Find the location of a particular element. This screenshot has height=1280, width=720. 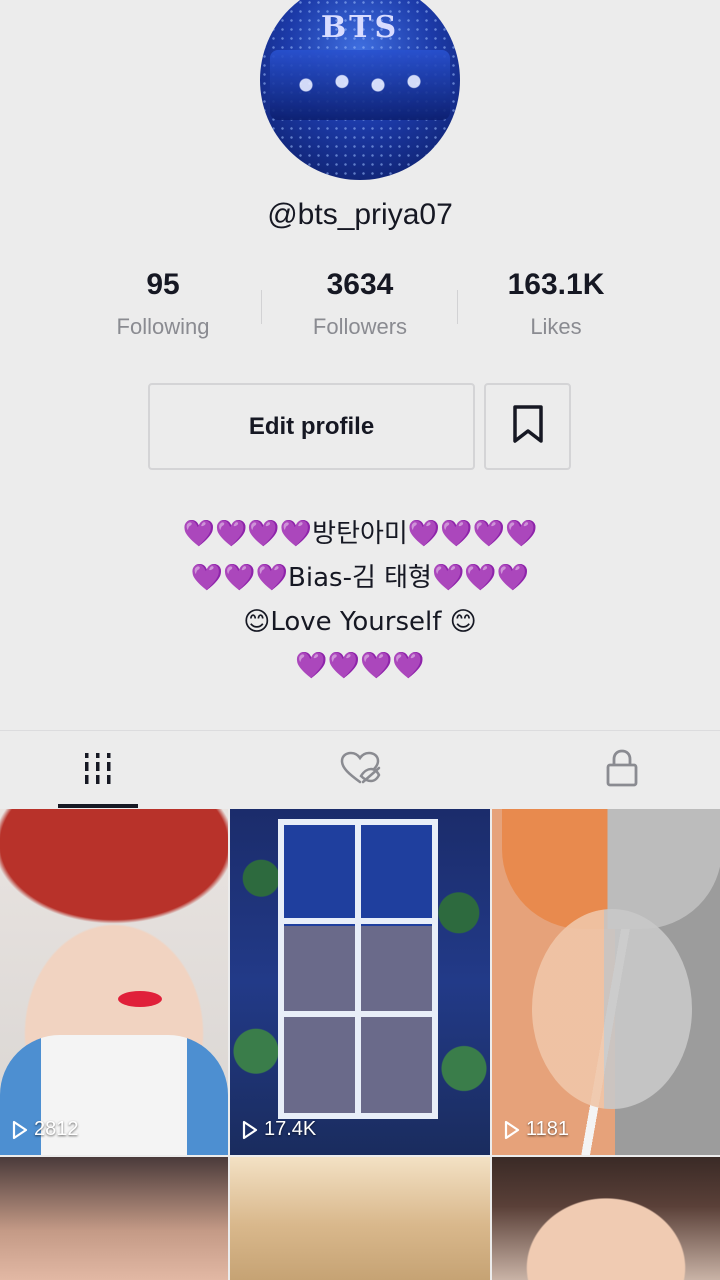

likes-label: Likes is located at coordinates (556, 326).